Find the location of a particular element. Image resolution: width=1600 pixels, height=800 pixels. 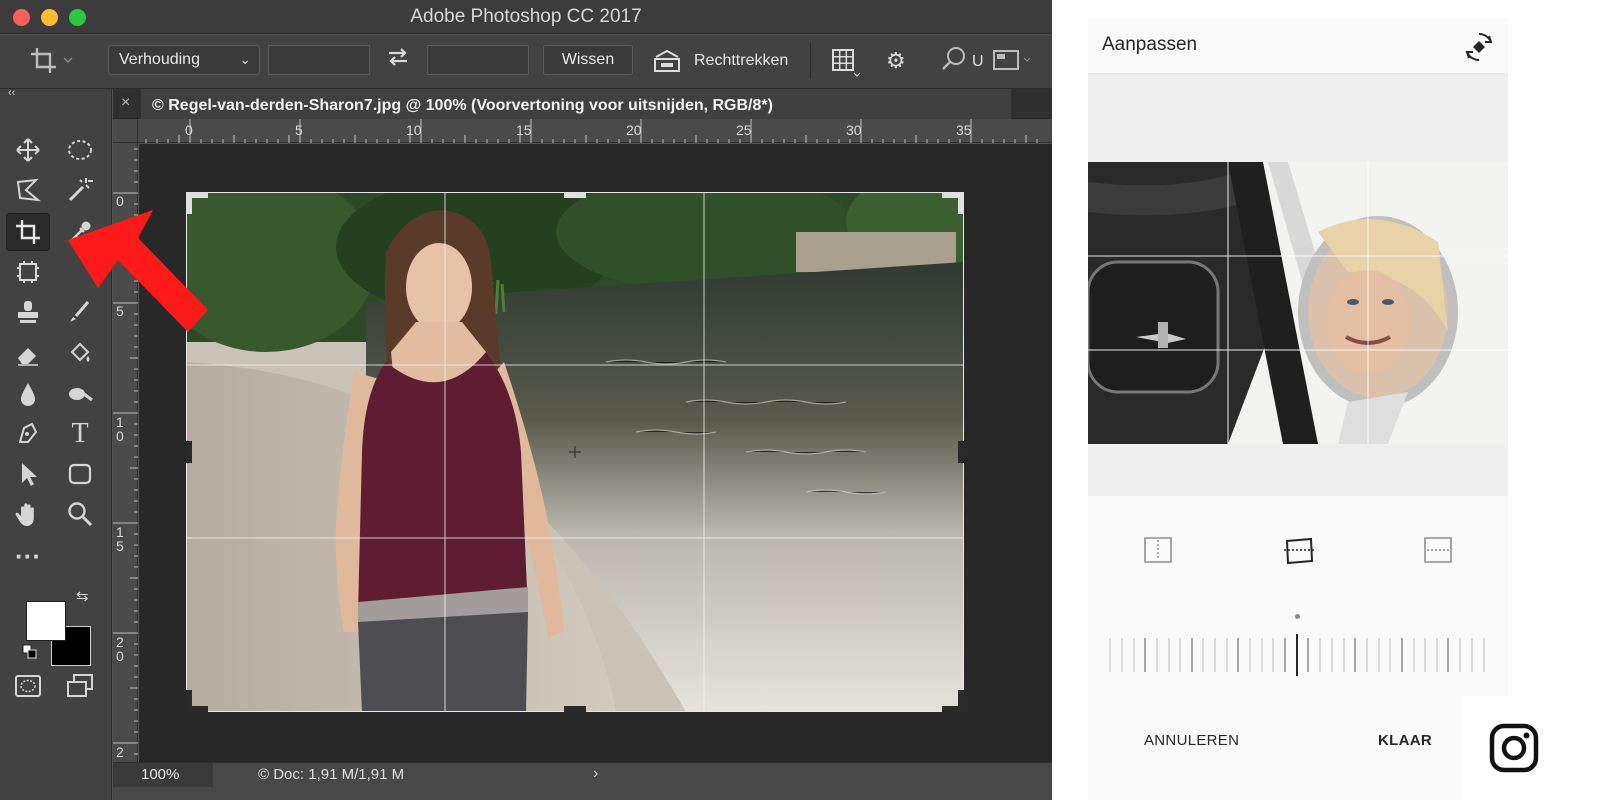

annotation-arrow is located at coordinates (138, 271).